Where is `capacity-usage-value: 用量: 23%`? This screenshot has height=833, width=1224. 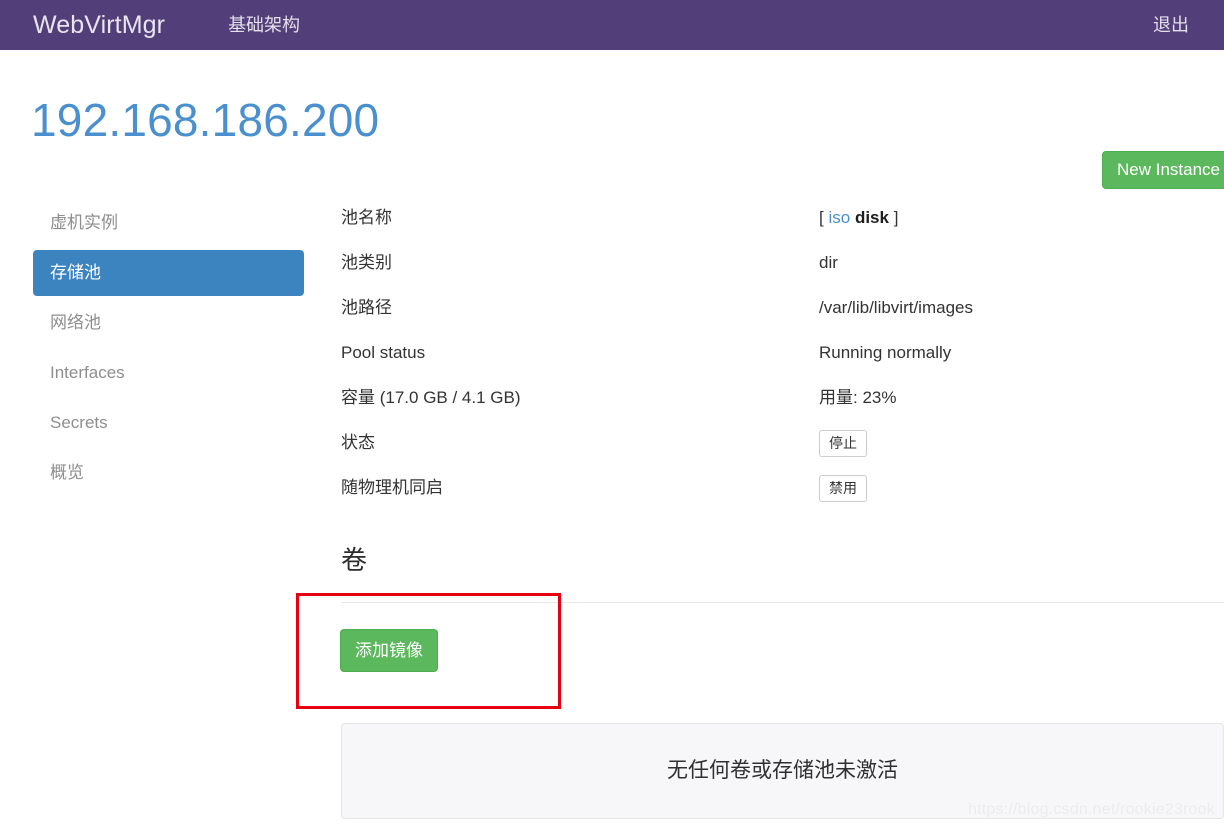 capacity-usage-value: 用量: 23% is located at coordinates (858, 397).